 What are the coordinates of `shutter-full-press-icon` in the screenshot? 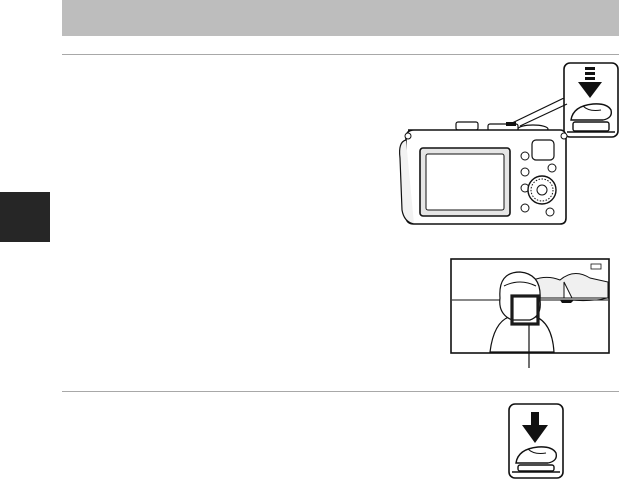 It's located at (536, 441).